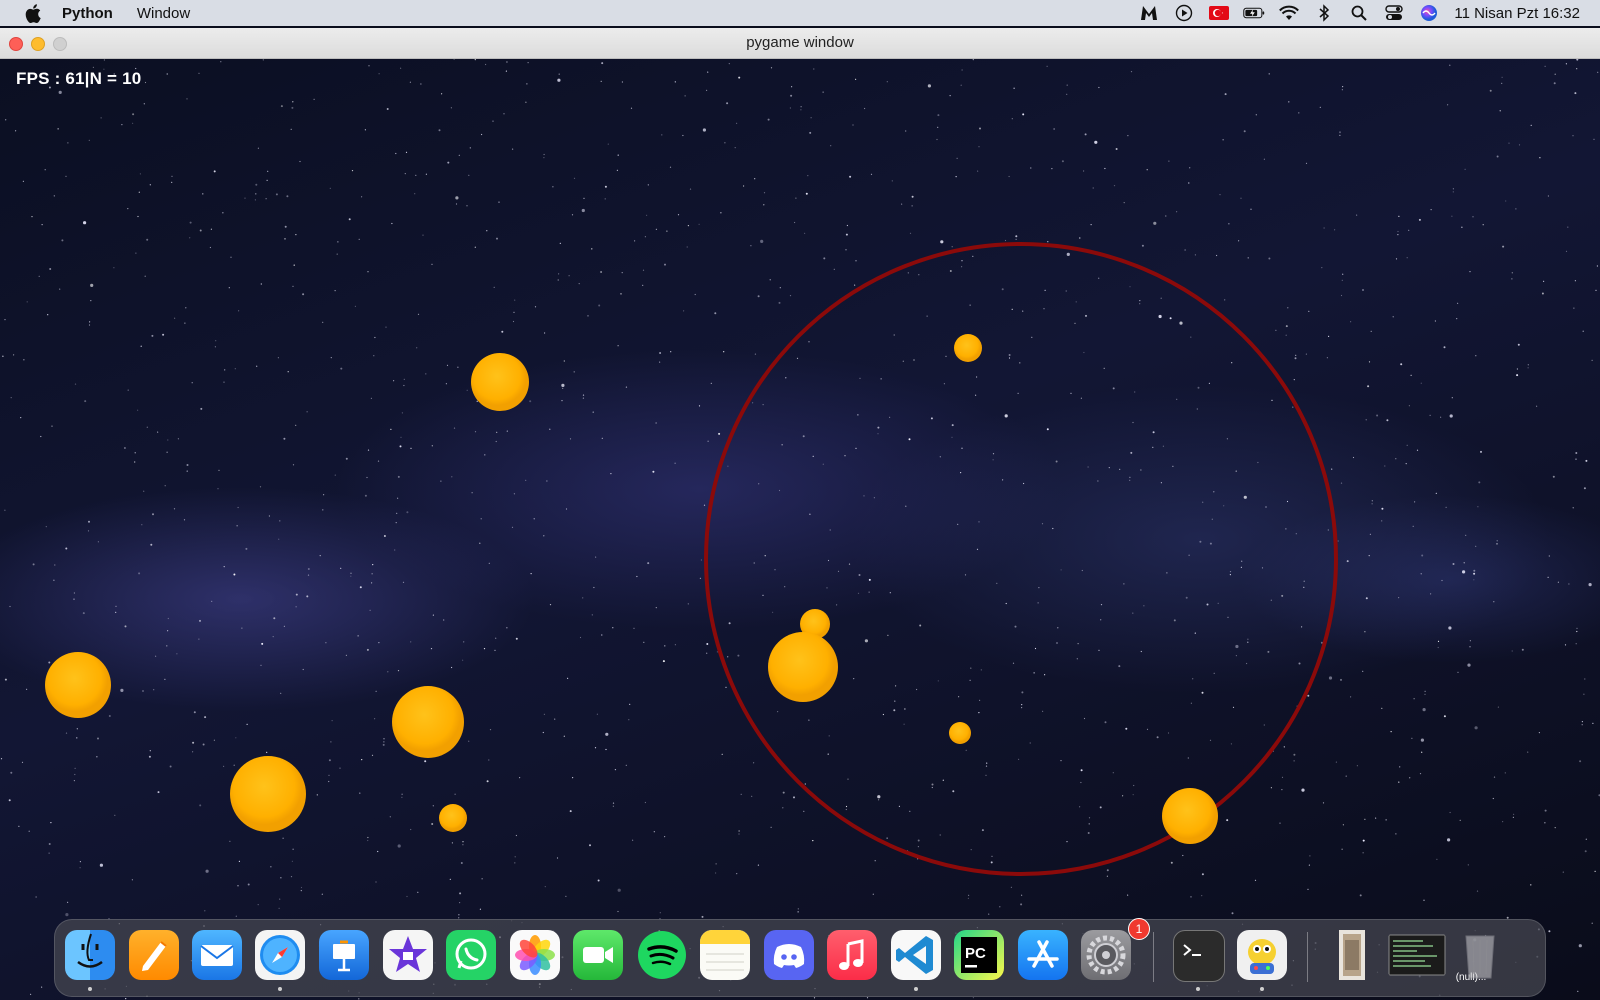 Image resolution: width=1600 pixels, height=1000 pixels. What do you see at coordinates (1352, 955) in the screenshot?
I see `recent-item-thumbnail` at bounding box center [1352, 955].